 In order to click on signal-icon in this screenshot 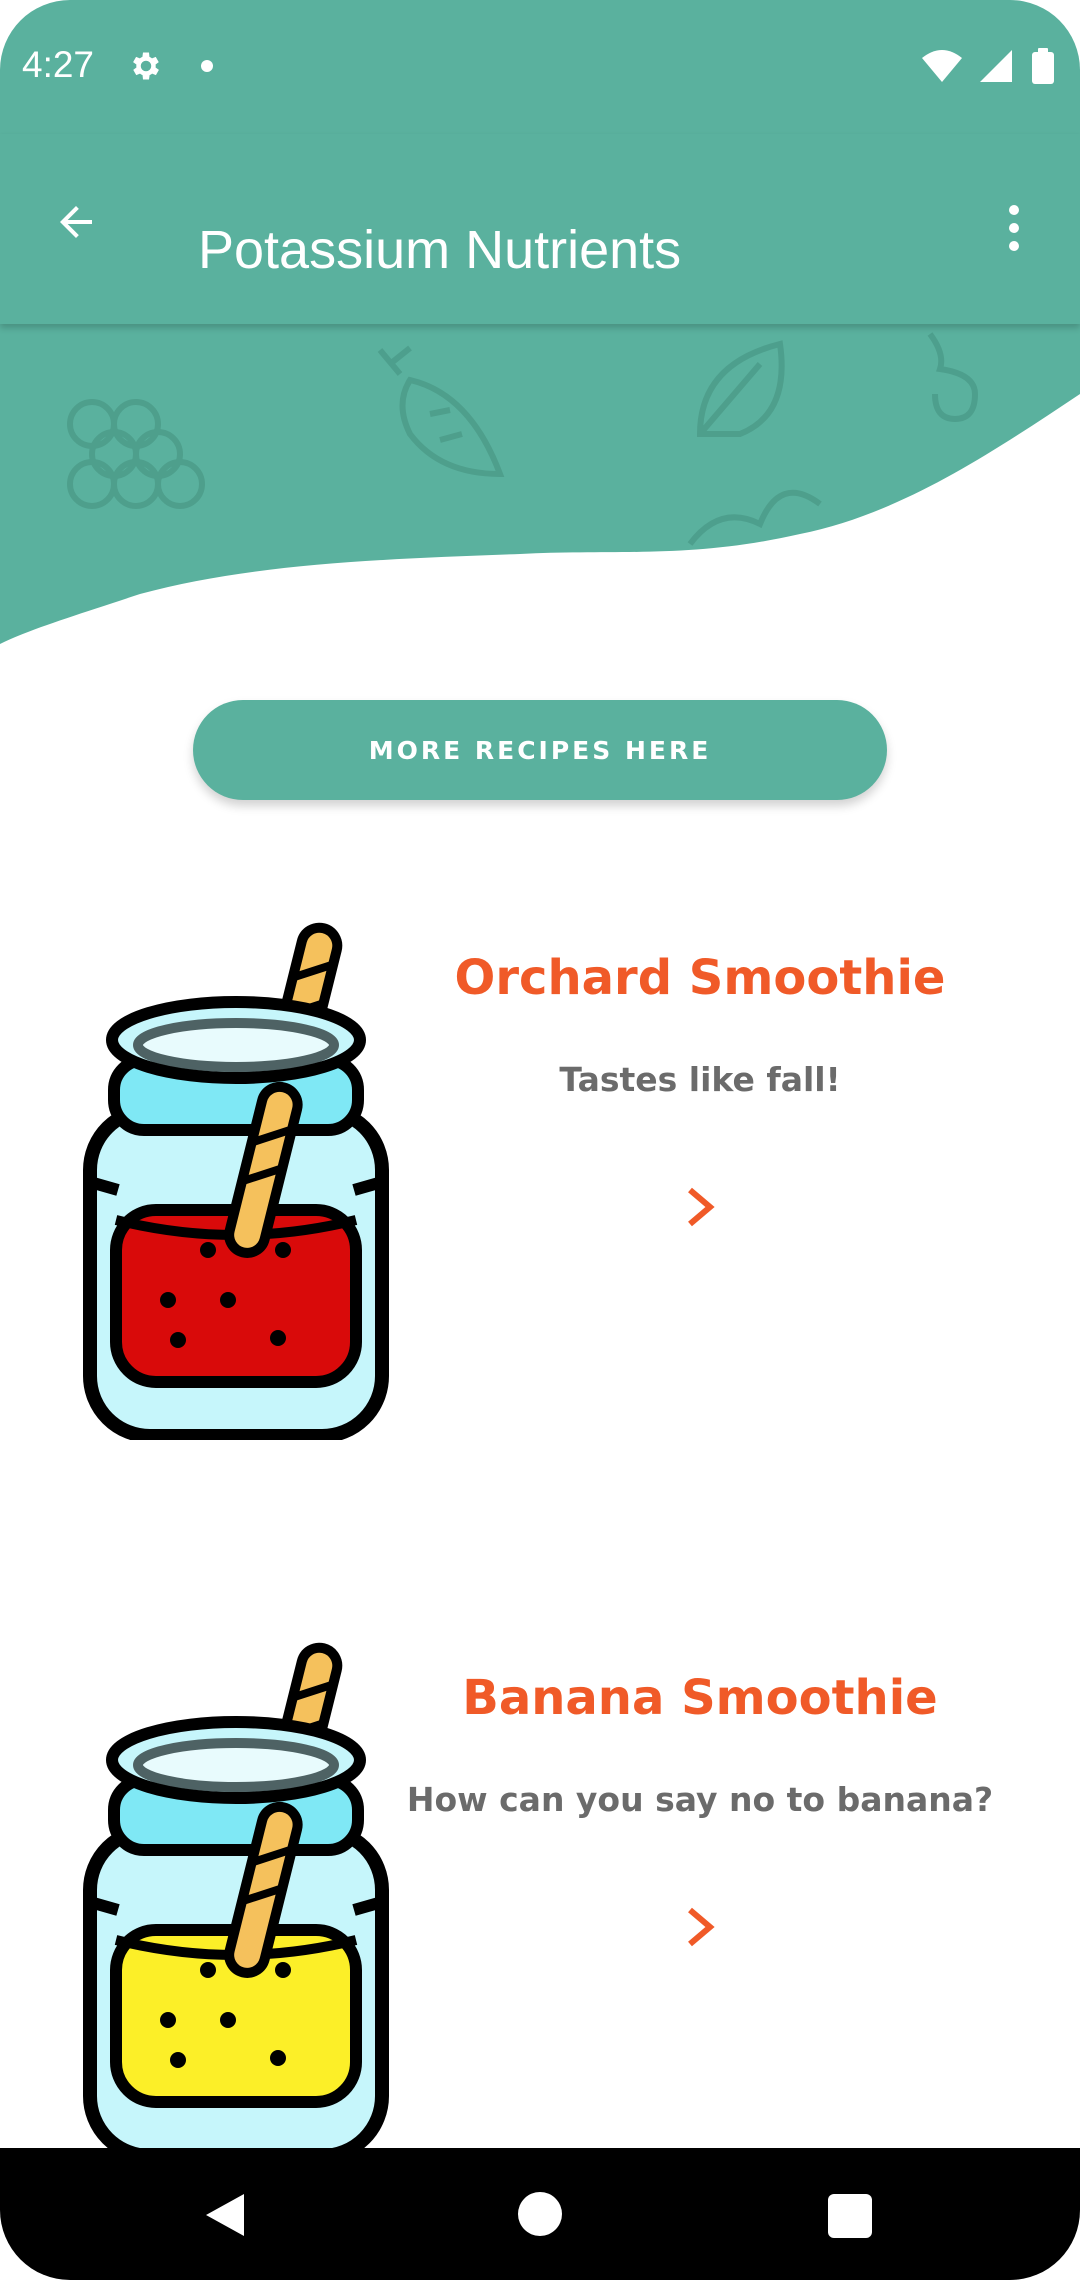, I will do `click(996, 66)`.